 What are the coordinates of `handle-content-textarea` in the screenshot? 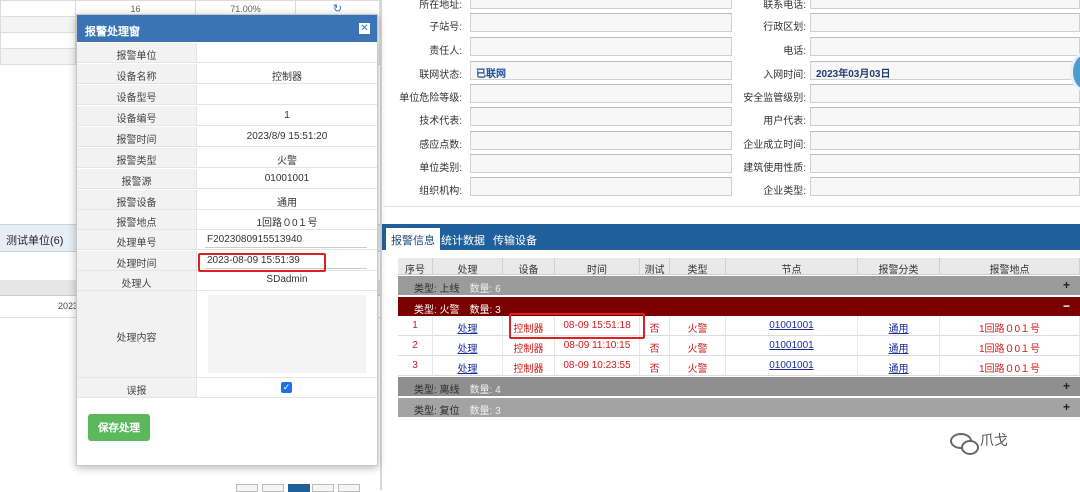 It's located at (287, 334).